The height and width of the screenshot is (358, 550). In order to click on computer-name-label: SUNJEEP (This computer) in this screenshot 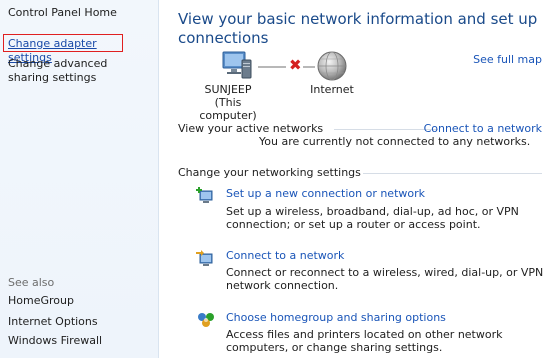, I will do `click(228, 102)`.